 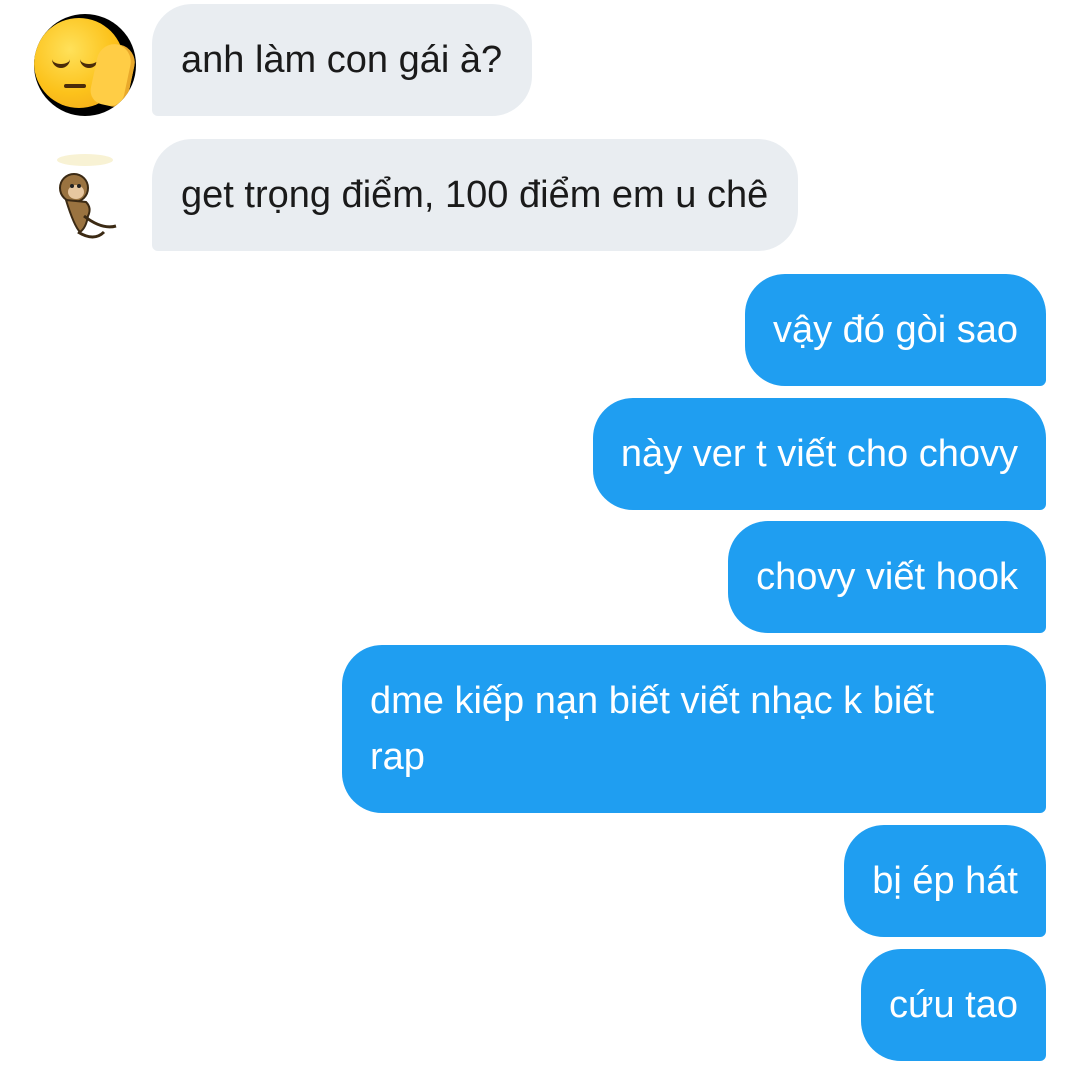 I want to click on message-text: cứu tao, so click(x=953, y=1005).